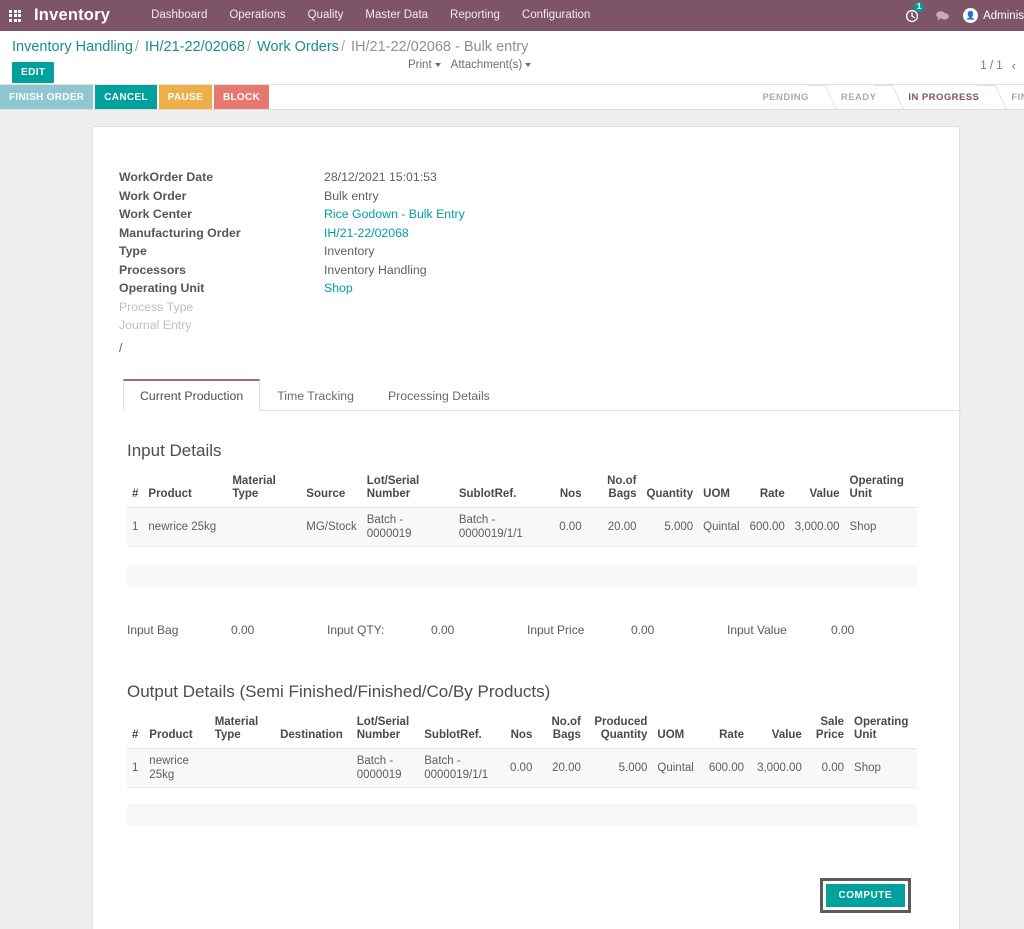 This screenshot has width=1024, height=929. What do you see at coordinates (528, 64) in the screenshot?
I see `chevron-down-icon` at bounding box center [528, 64].